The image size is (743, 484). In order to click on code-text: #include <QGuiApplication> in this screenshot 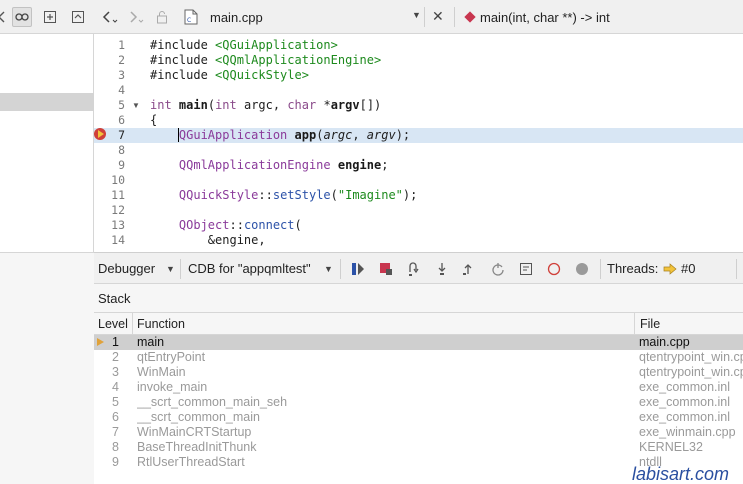, I will do `click(244, 45)`.